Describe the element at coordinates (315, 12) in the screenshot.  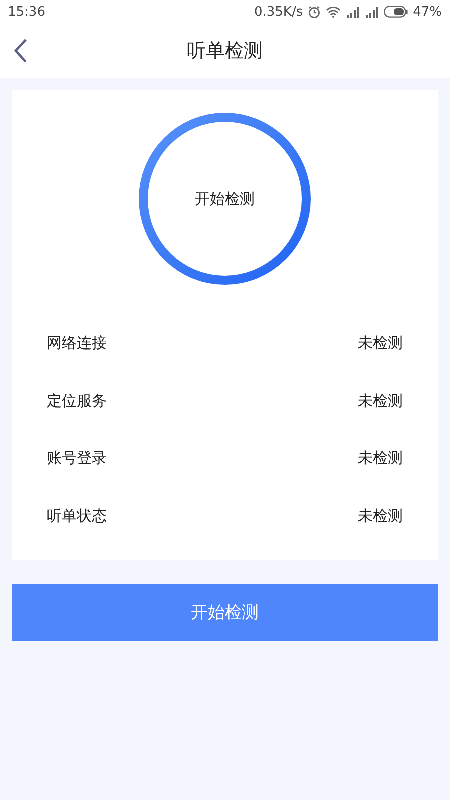
I see `alarm-icon` at that location.